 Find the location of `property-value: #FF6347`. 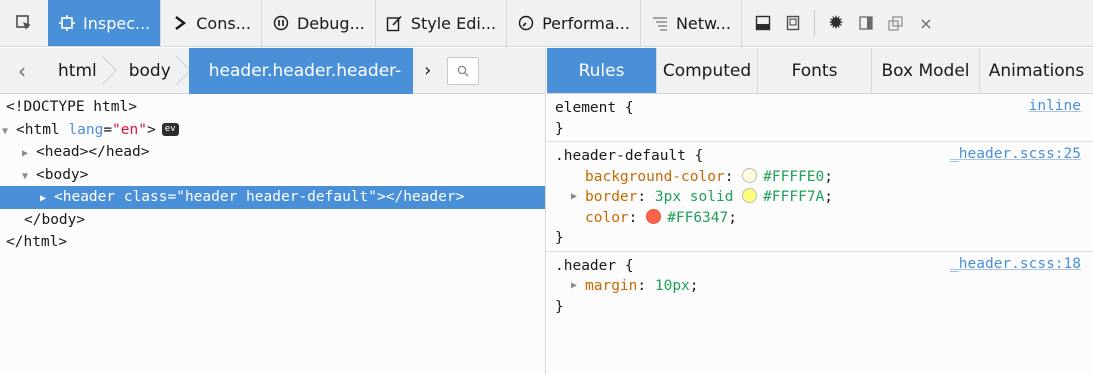

property-value: #FF6347 is located at coordinates (697, 218).